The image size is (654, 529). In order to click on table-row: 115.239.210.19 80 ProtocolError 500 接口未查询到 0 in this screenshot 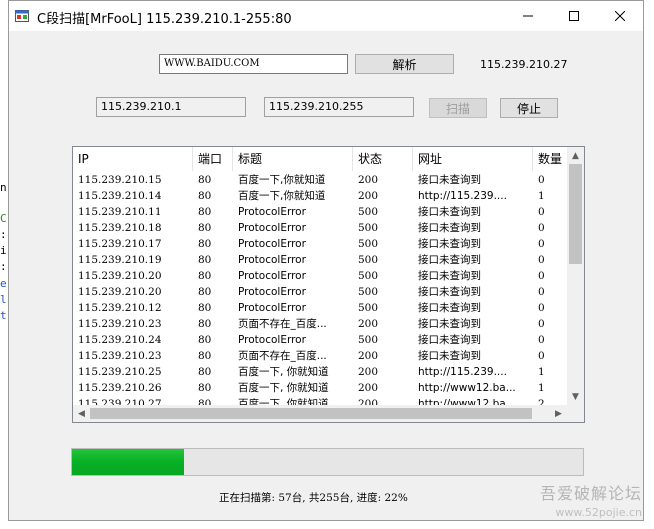, I will do `click(320, 260)`.